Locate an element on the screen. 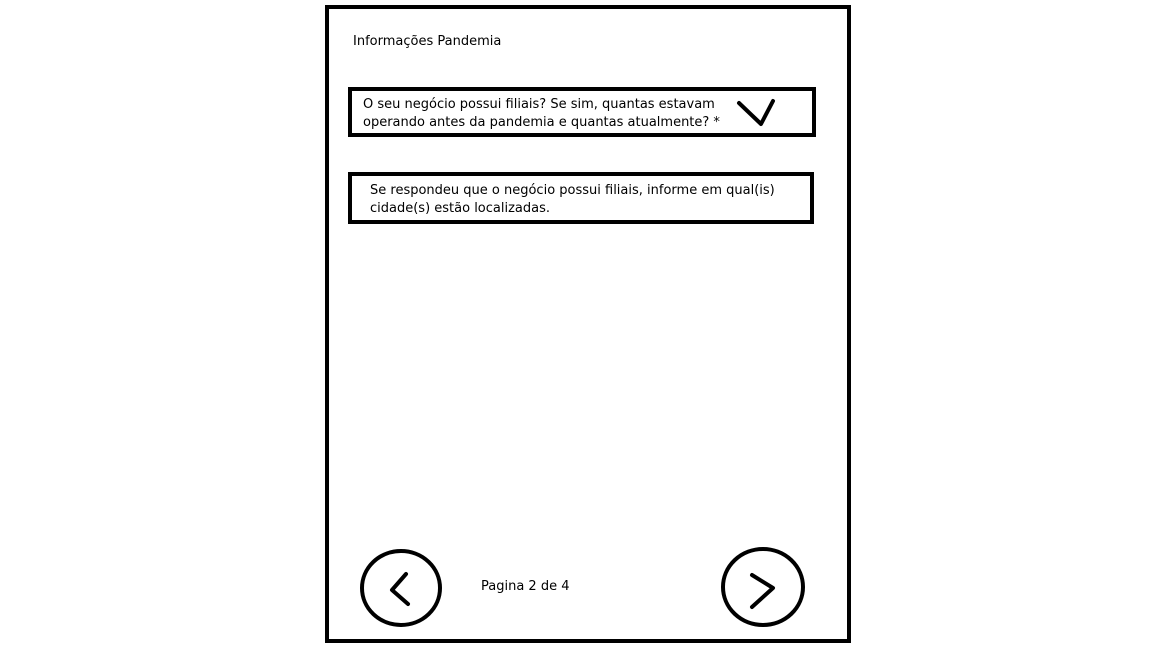  previous-page-button is located at coordinates (401, 588).